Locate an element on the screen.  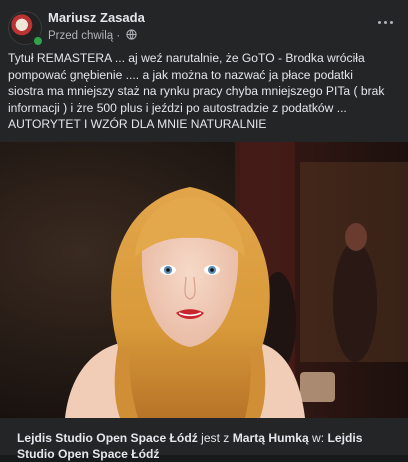
caption-with: jest z is located at coordinates (215, 438).